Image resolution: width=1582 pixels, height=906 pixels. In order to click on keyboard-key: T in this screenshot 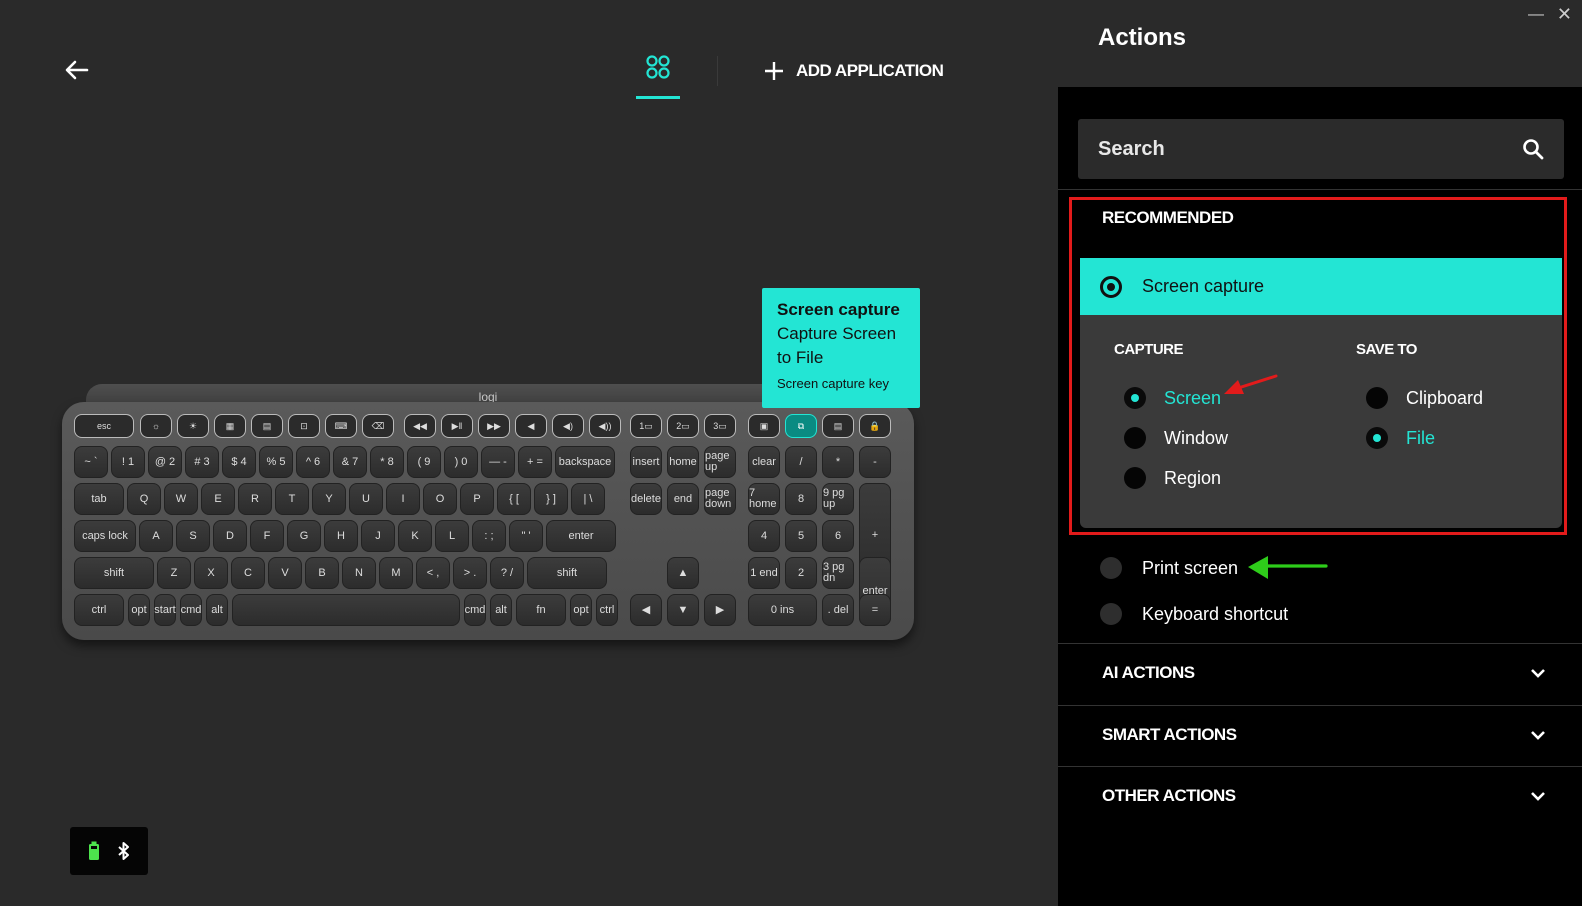, I will do `click(292, 499)`.